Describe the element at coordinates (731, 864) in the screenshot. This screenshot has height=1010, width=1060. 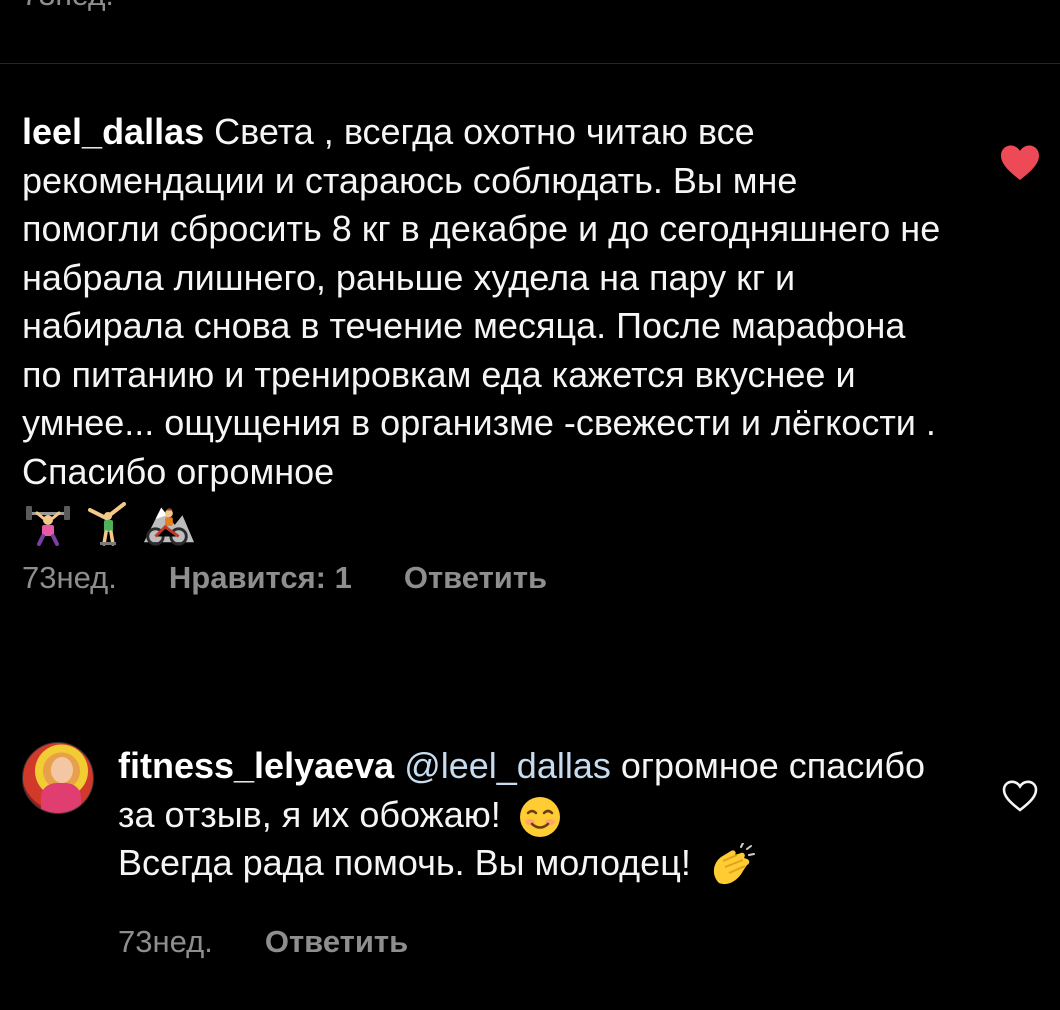
I see `clapping-hands-emoji` at that location.